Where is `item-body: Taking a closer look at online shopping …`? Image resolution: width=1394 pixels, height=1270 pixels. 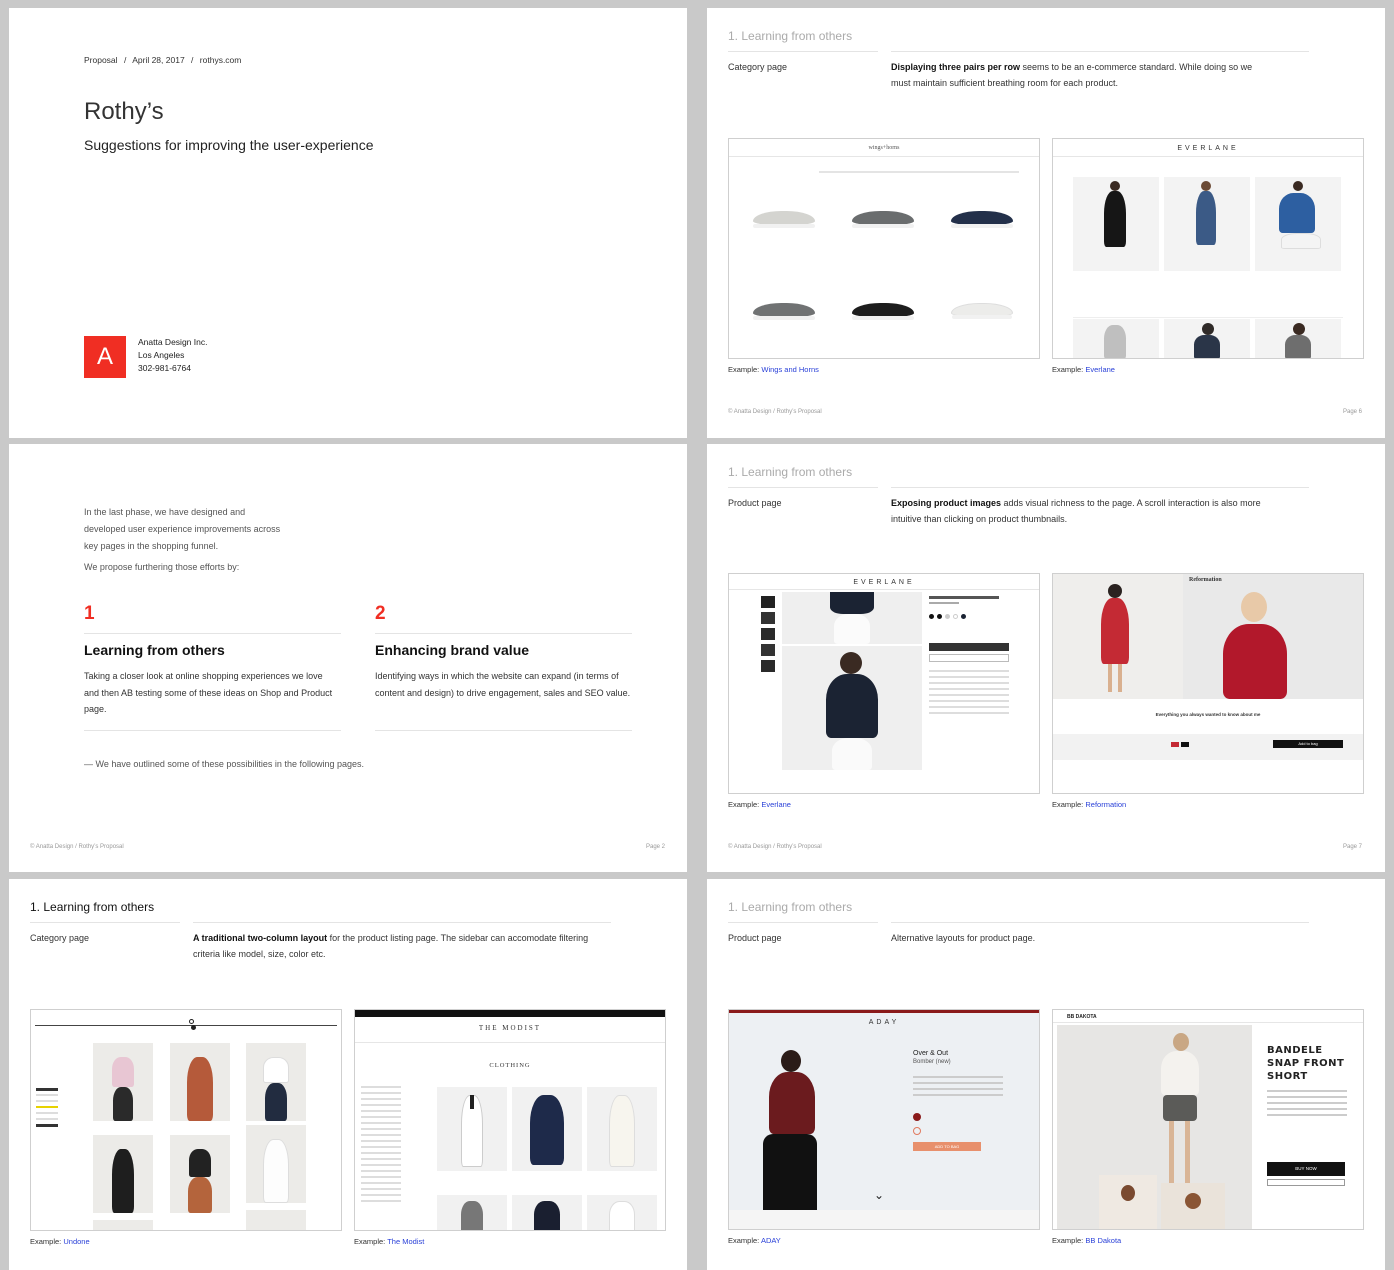
item-body: Taking a closer look at online shopping … is located at coordinates (208, 692).